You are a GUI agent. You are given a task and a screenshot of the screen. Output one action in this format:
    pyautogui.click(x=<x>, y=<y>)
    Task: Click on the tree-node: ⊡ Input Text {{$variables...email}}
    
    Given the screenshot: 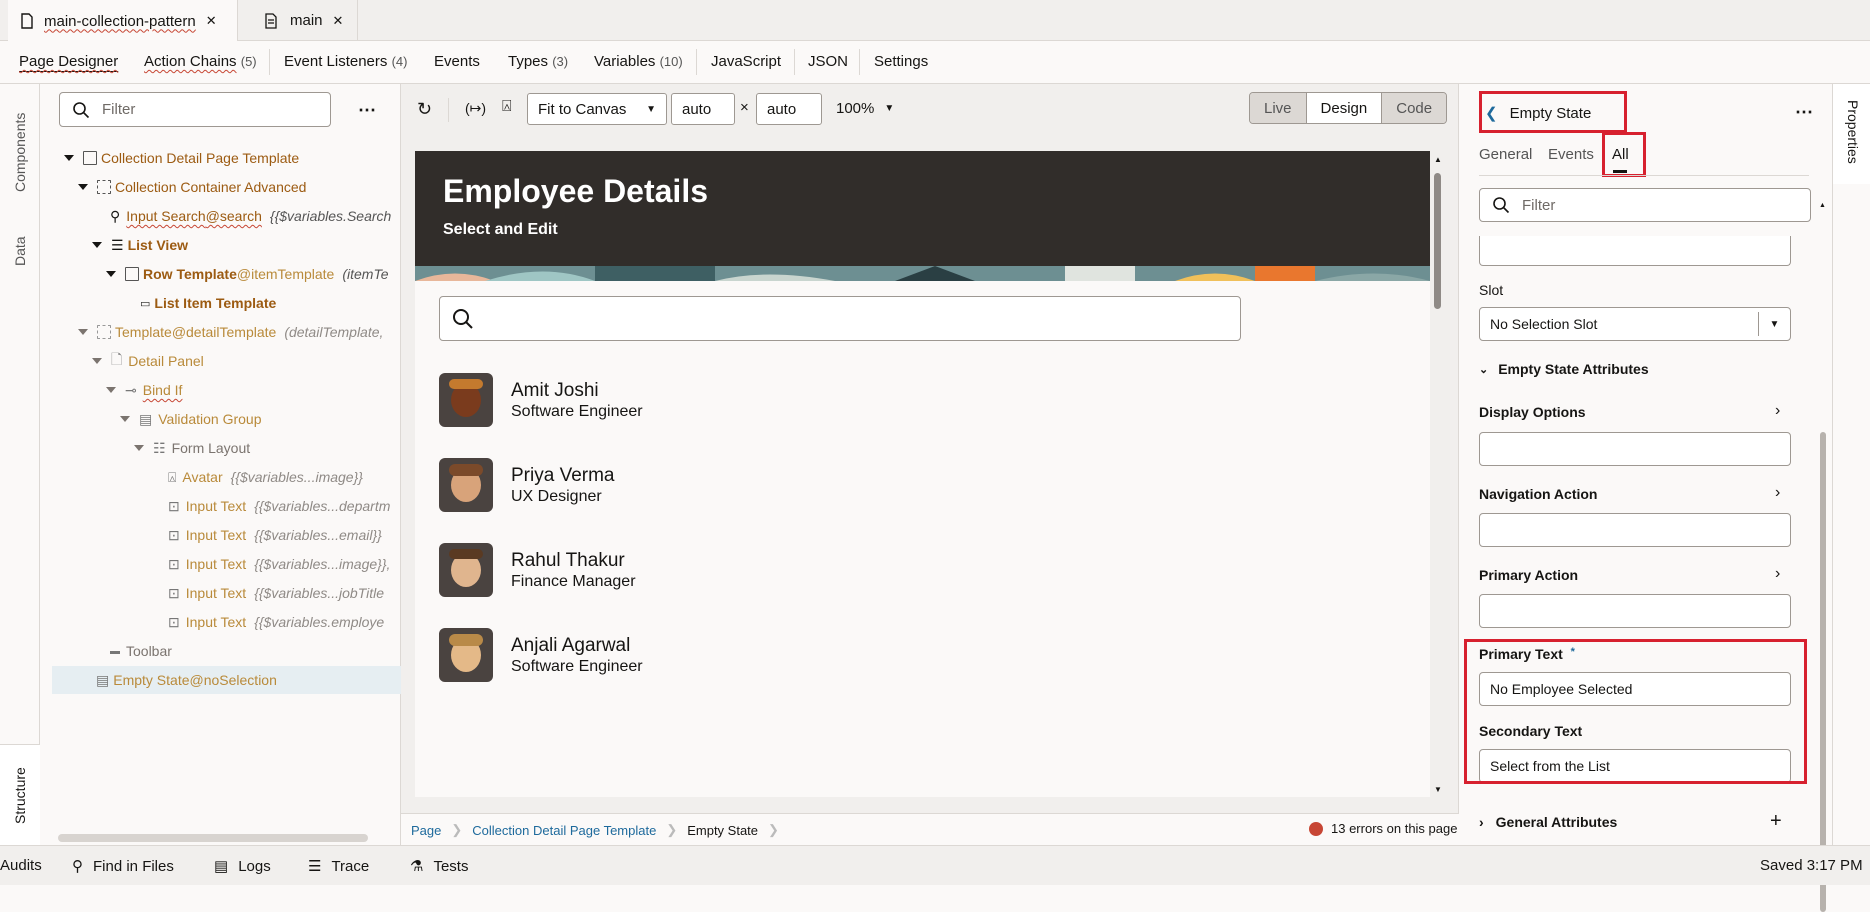 What is the action you would take?
    pyautogui.click(x=275, y=535)
    